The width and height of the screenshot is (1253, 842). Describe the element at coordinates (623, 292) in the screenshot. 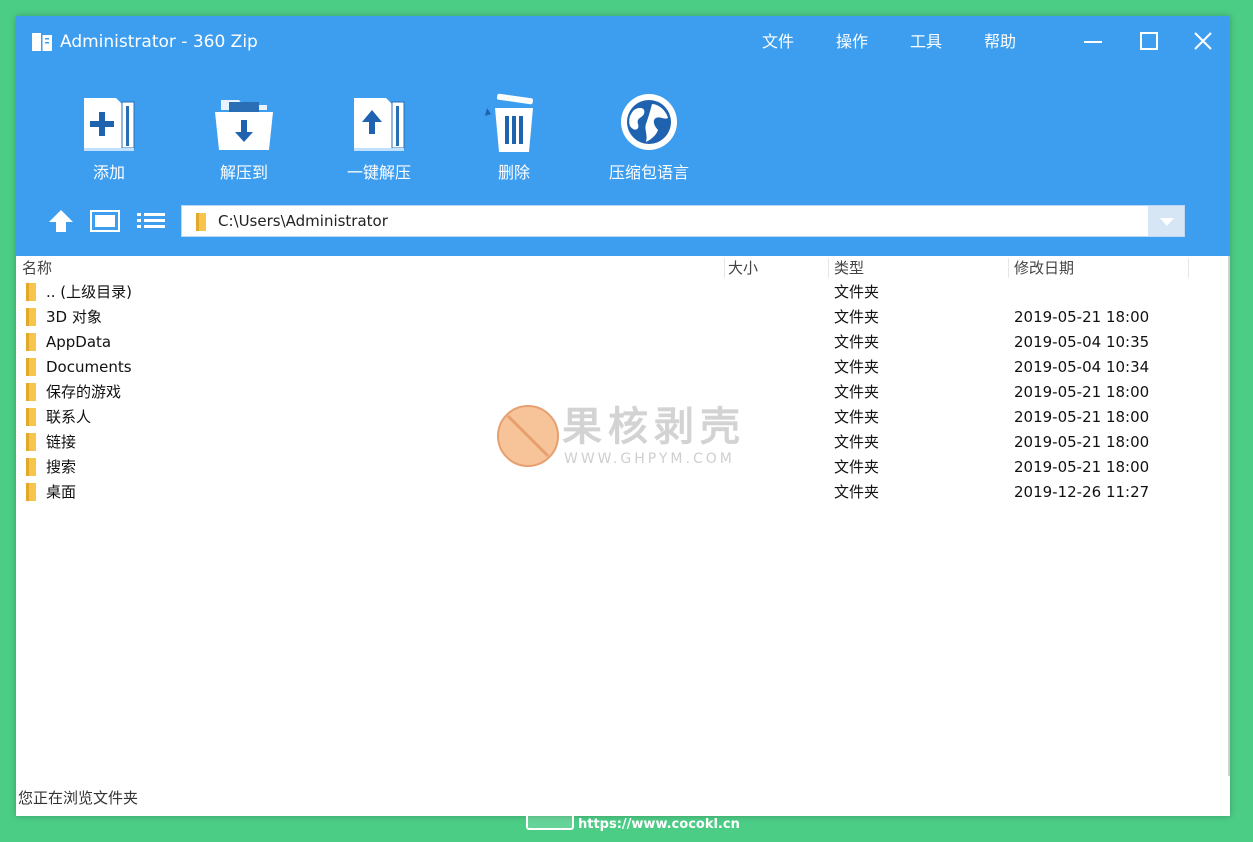

I see `file-row: .. (上级目录) 文件夹` at that location.